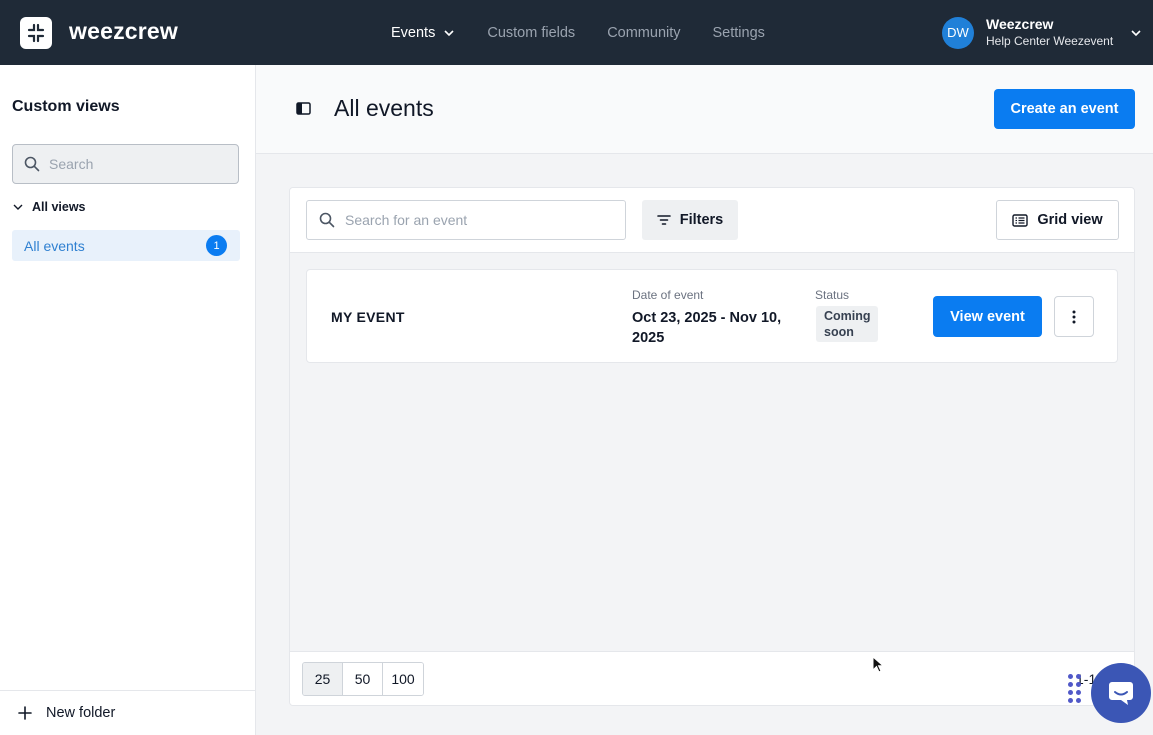 This screenshot has height=735, width=1153. I want to click on toggle-sidebar-icon, so click(303, 108).